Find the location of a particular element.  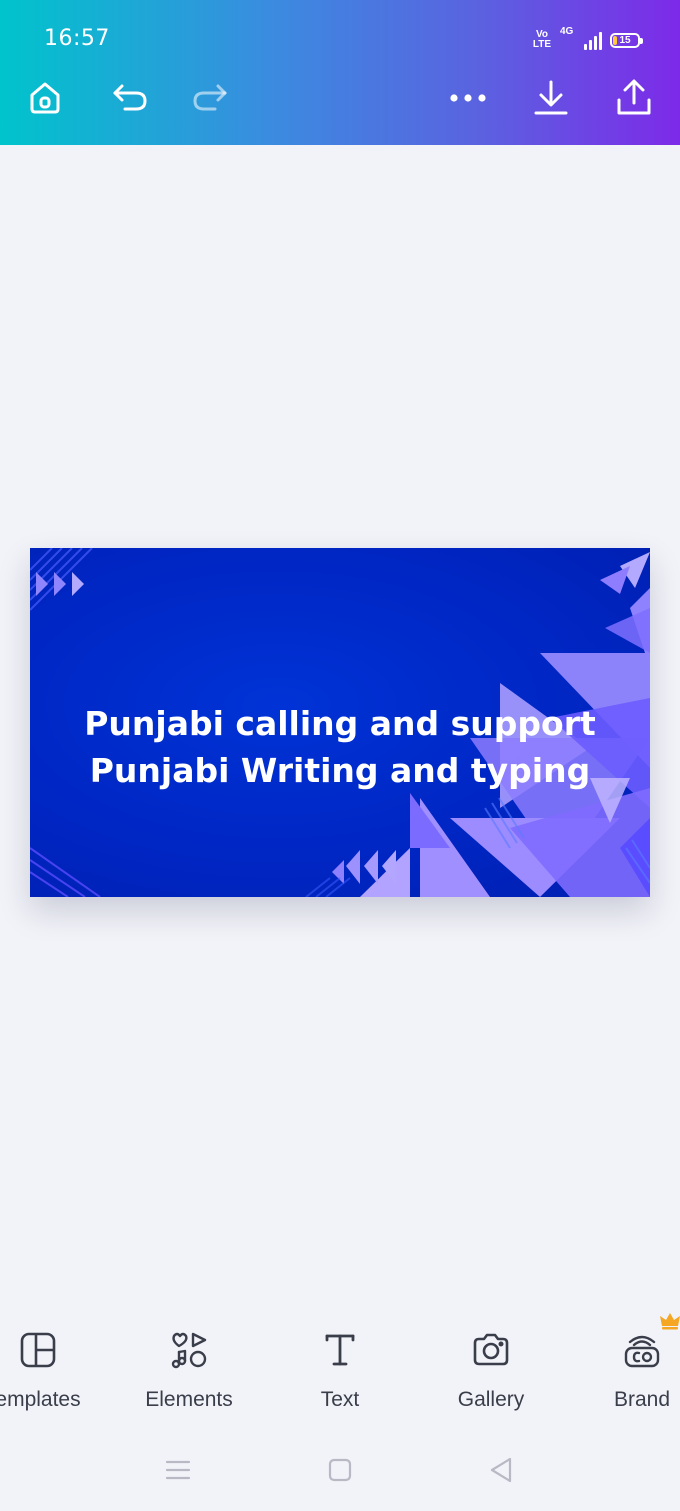

battery-icon: 15 is located at coordinates (626, 40).